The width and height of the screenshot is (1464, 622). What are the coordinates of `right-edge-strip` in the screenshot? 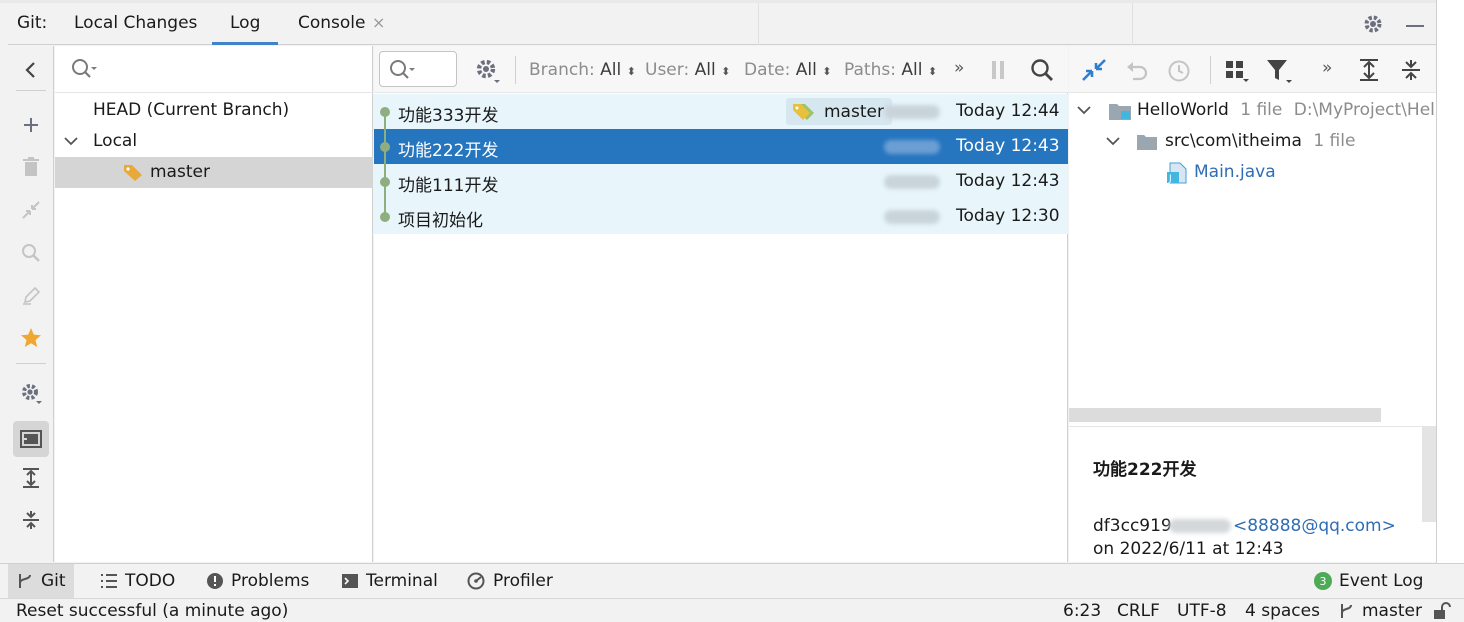 It's located at (1450, 281).